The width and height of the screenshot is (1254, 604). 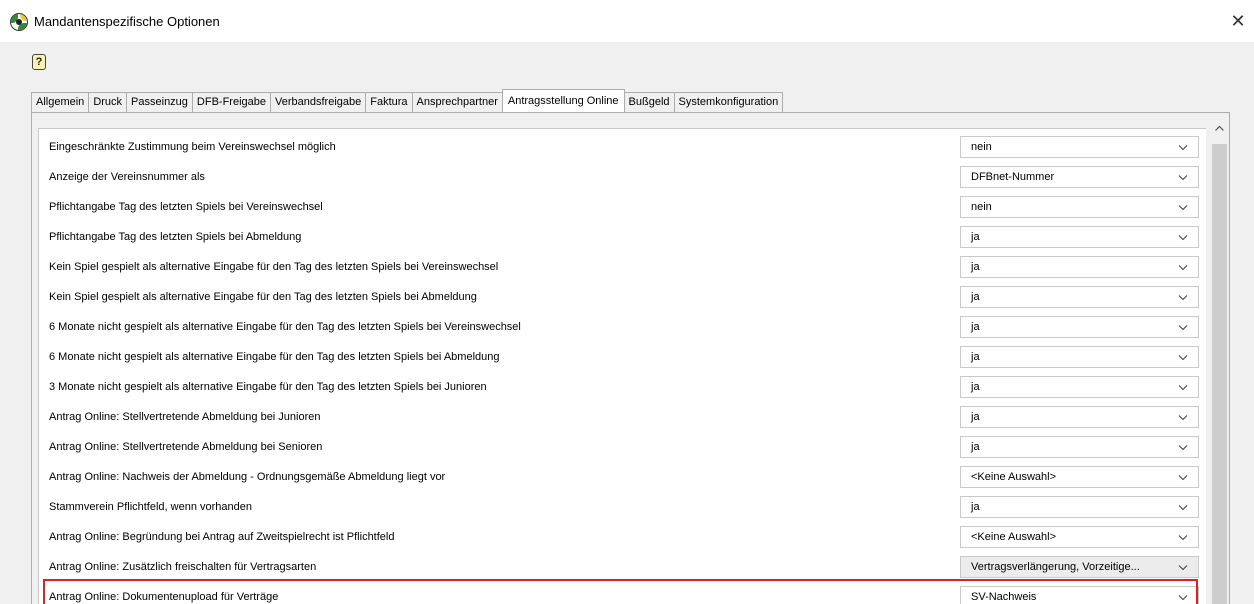 I want to click on window-title: Mandantenspezifische Optionen, so click(x=127, y=21).